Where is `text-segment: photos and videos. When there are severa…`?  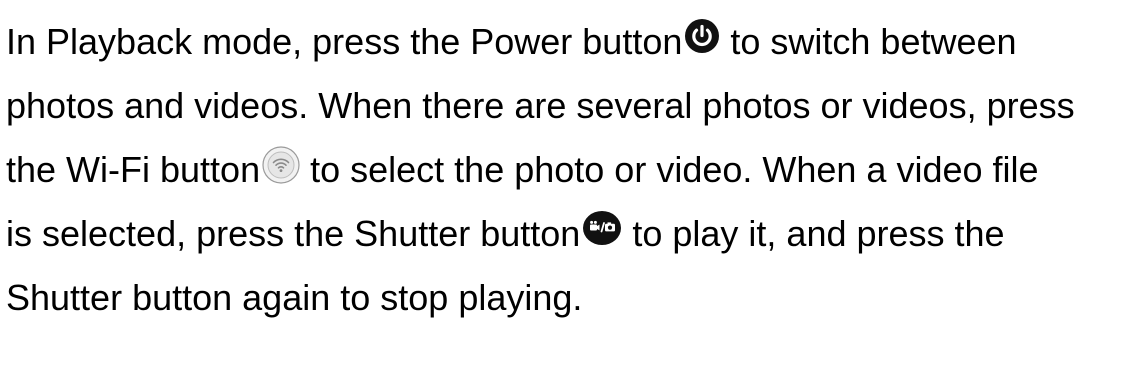 text-segment: photos and videos. When there are severa… is located at coordinates (540, 105).